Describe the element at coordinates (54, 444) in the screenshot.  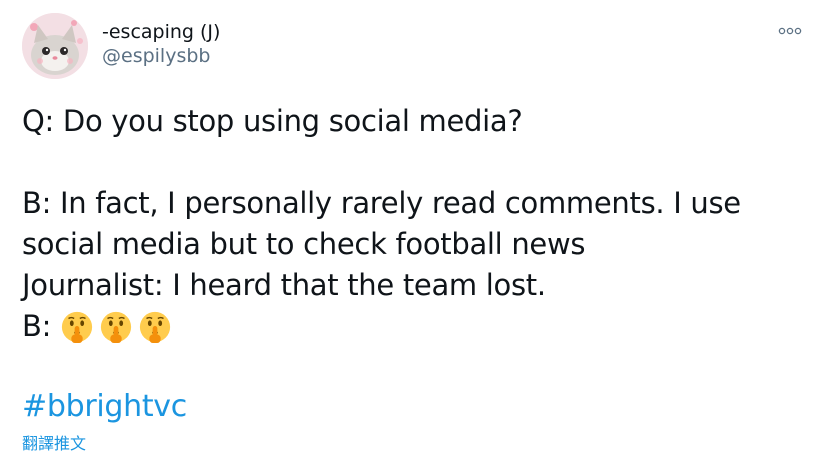
I see `translate-tweet-link: 翻譯推文` at that location.